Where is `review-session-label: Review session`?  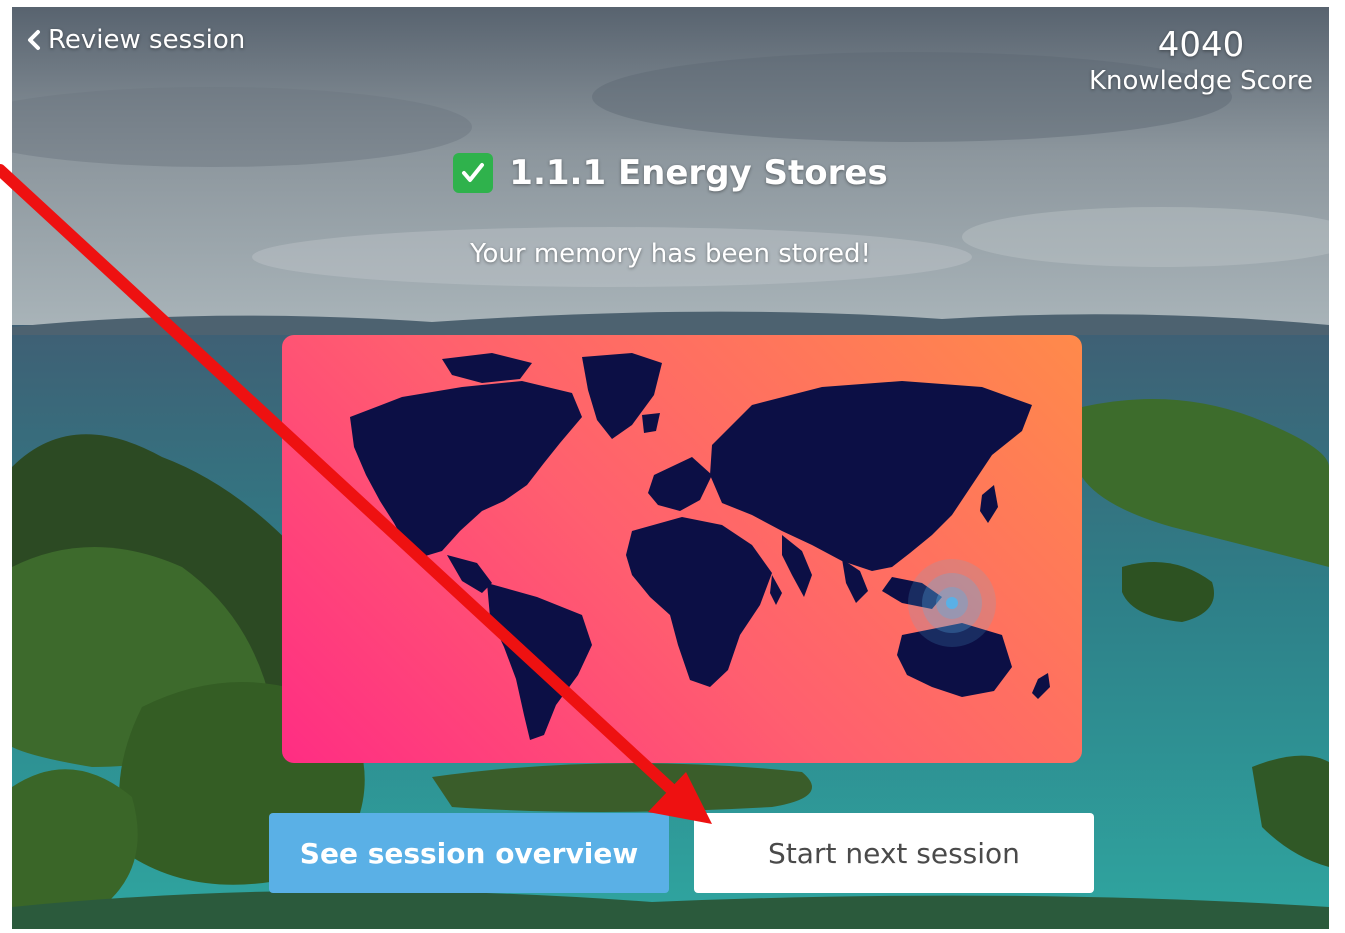 review-session-label: Review session is located at coordinates (147, 40).